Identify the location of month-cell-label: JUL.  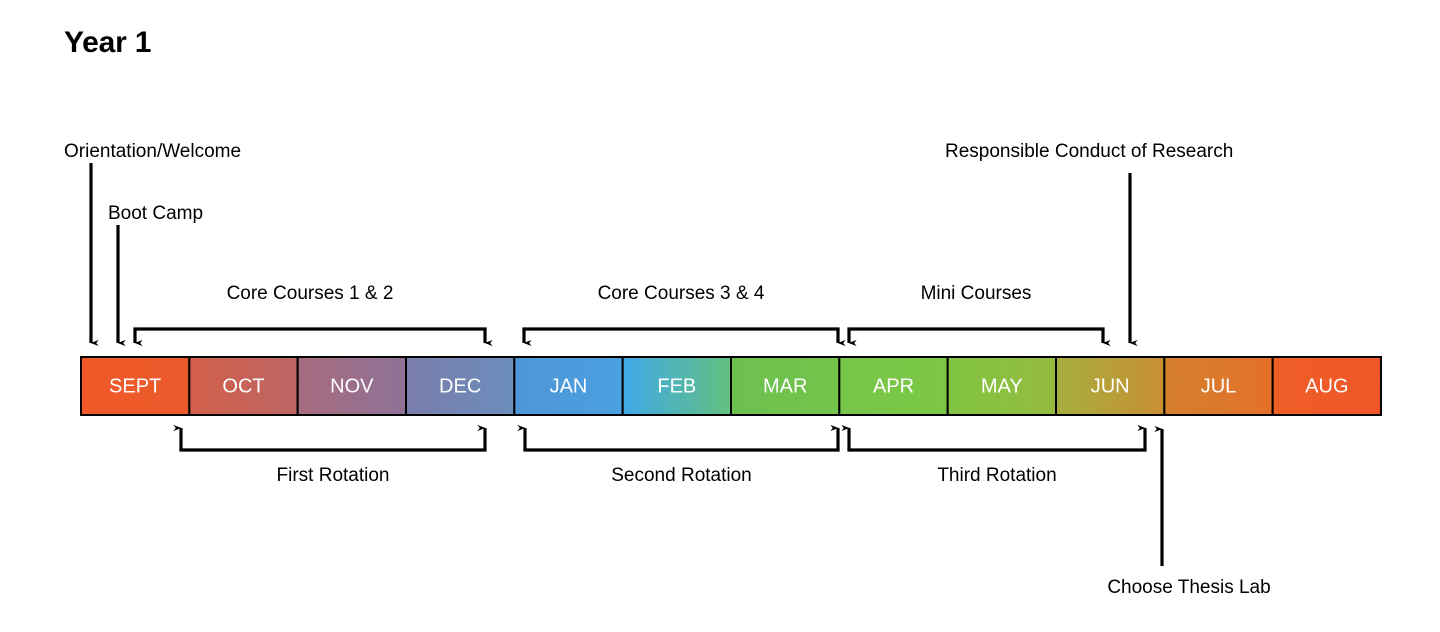
(1219, 386).